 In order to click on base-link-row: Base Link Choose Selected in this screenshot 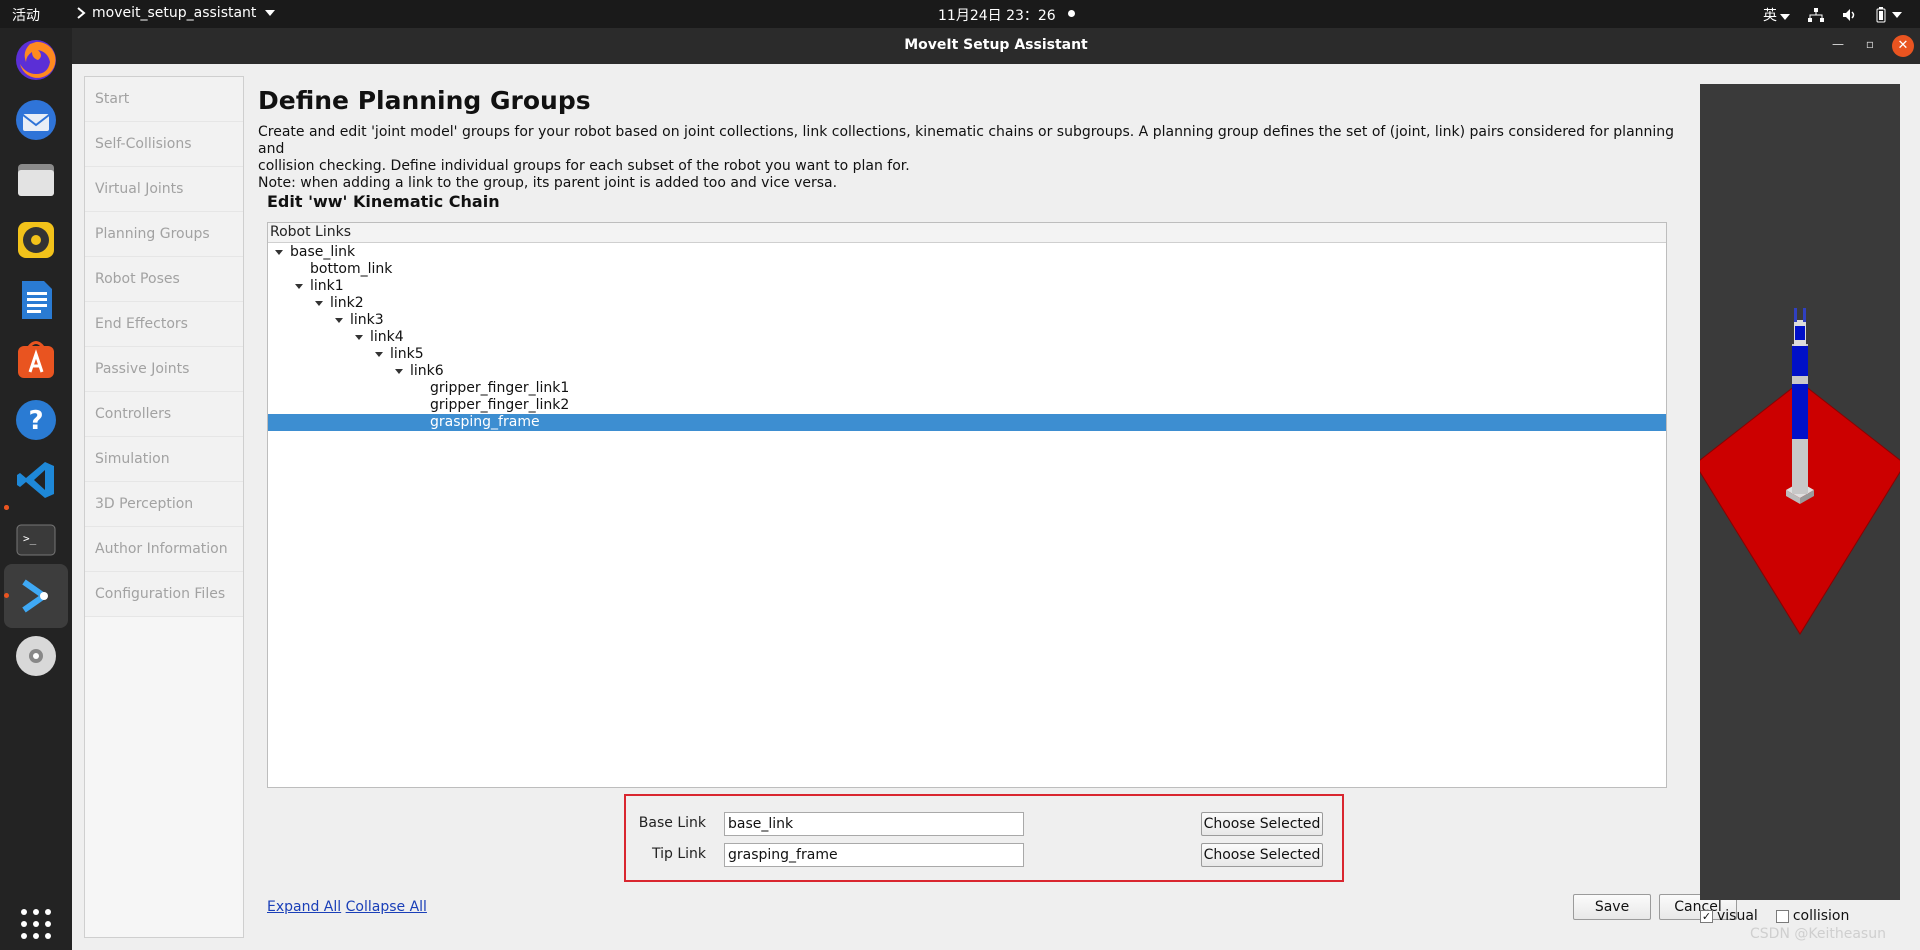, I will do `click(984, 824)`.